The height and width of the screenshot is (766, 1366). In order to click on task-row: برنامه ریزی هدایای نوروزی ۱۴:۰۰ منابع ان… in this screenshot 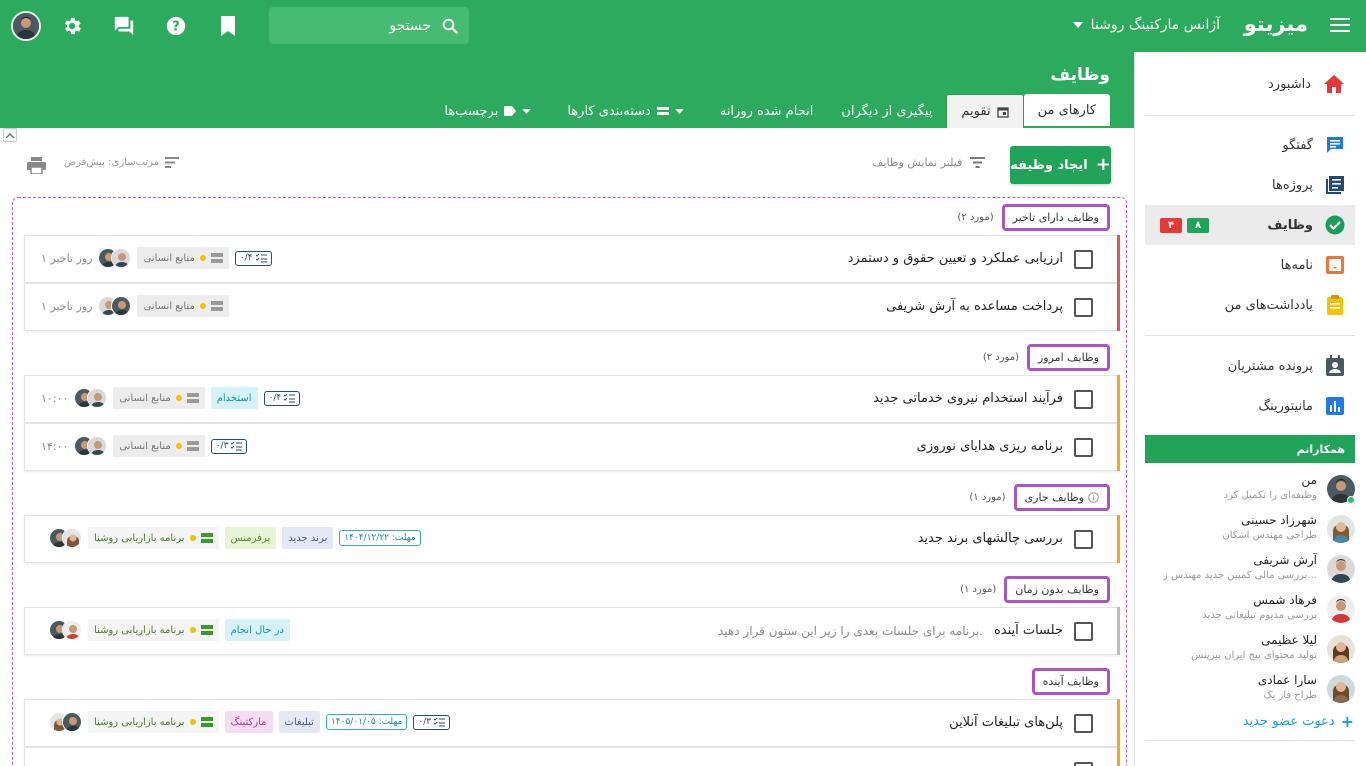, I will do `click(572, 447)`.